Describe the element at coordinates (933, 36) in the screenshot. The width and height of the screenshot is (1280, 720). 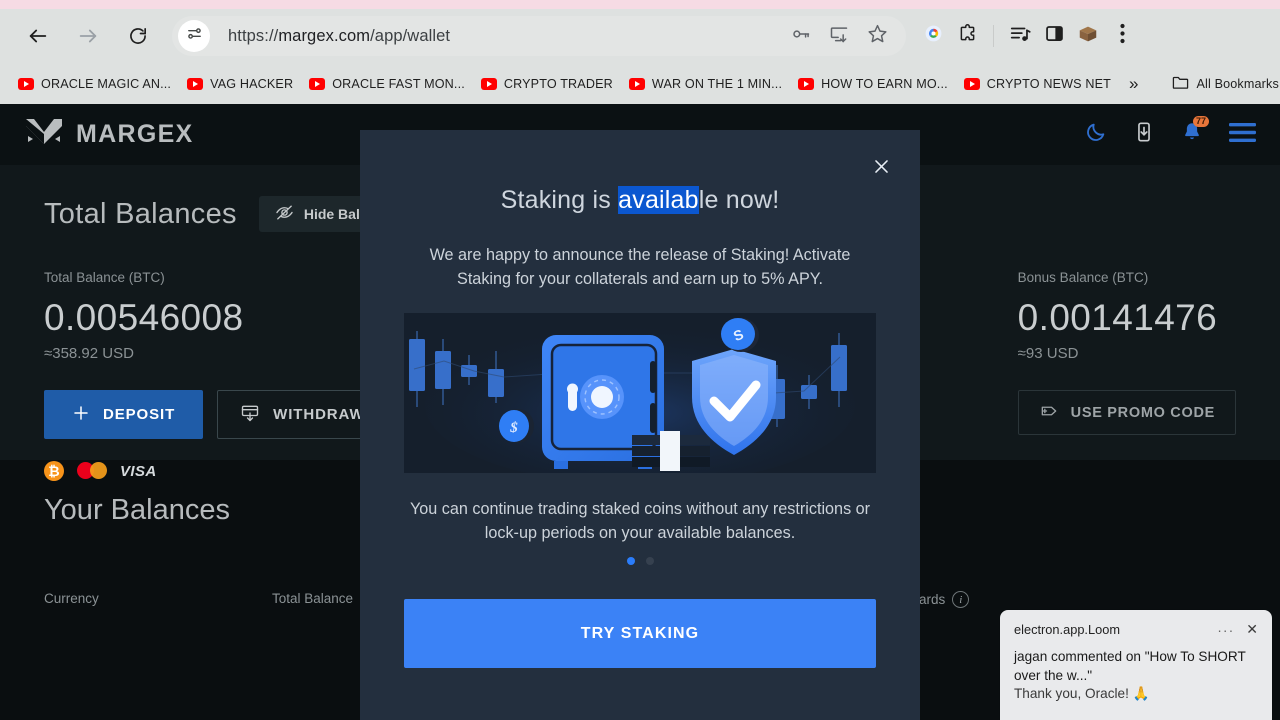
I see `google-profile-button` at that location.